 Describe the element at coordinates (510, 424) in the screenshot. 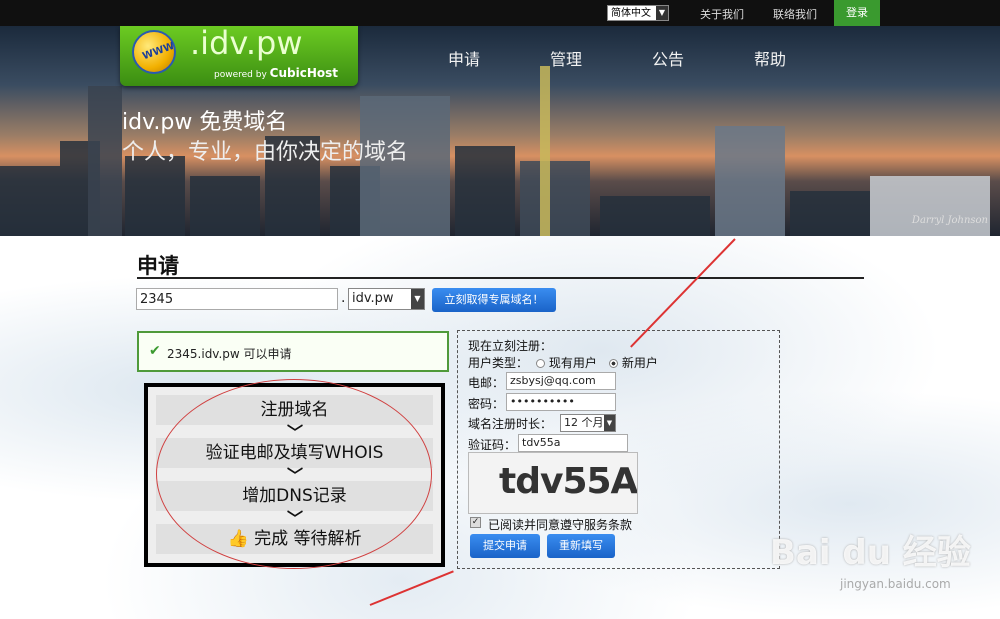

I see `period-label: 域名注册时长：` at that location.